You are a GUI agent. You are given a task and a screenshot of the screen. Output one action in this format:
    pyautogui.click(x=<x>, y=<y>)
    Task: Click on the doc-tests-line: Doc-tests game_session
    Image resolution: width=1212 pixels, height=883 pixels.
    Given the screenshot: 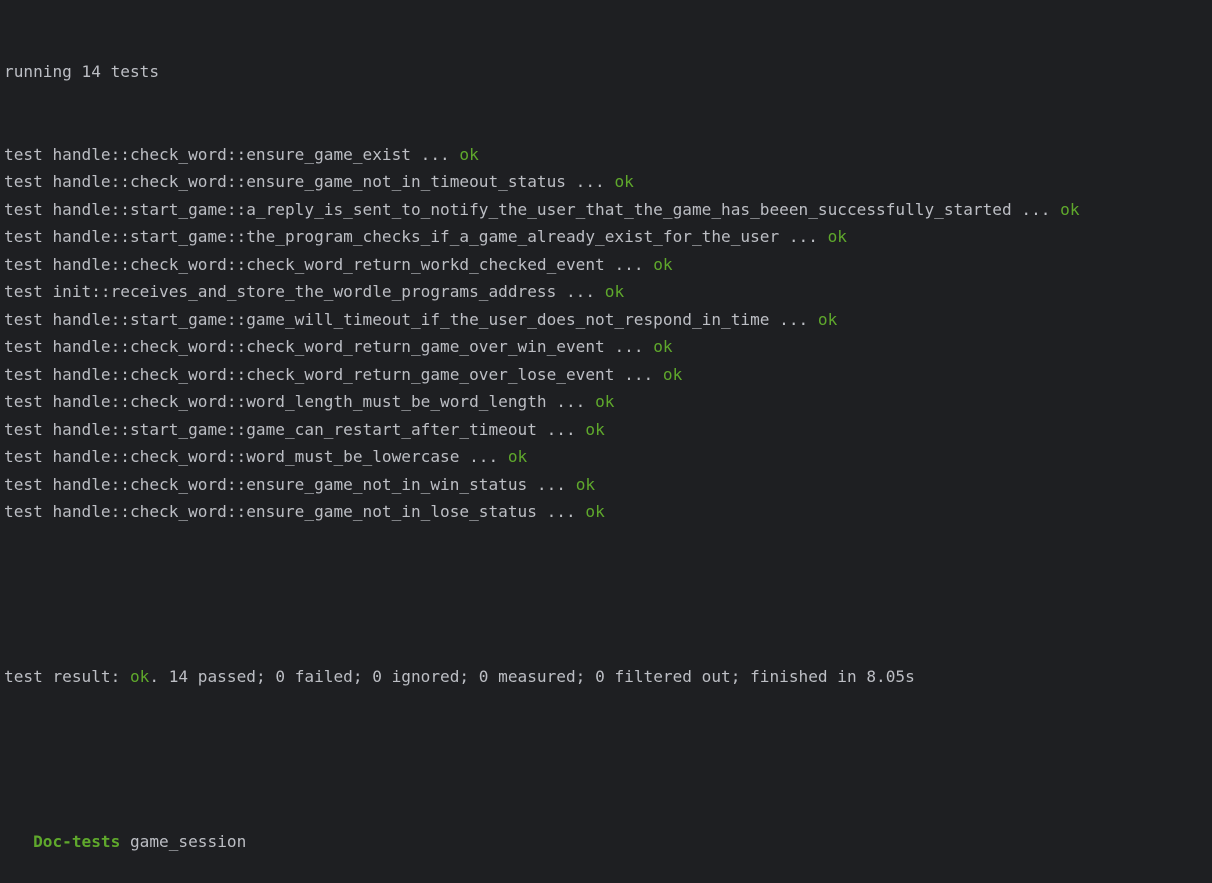 What is the action you would take?
    pyautogui.click(x=608, y=842)
    